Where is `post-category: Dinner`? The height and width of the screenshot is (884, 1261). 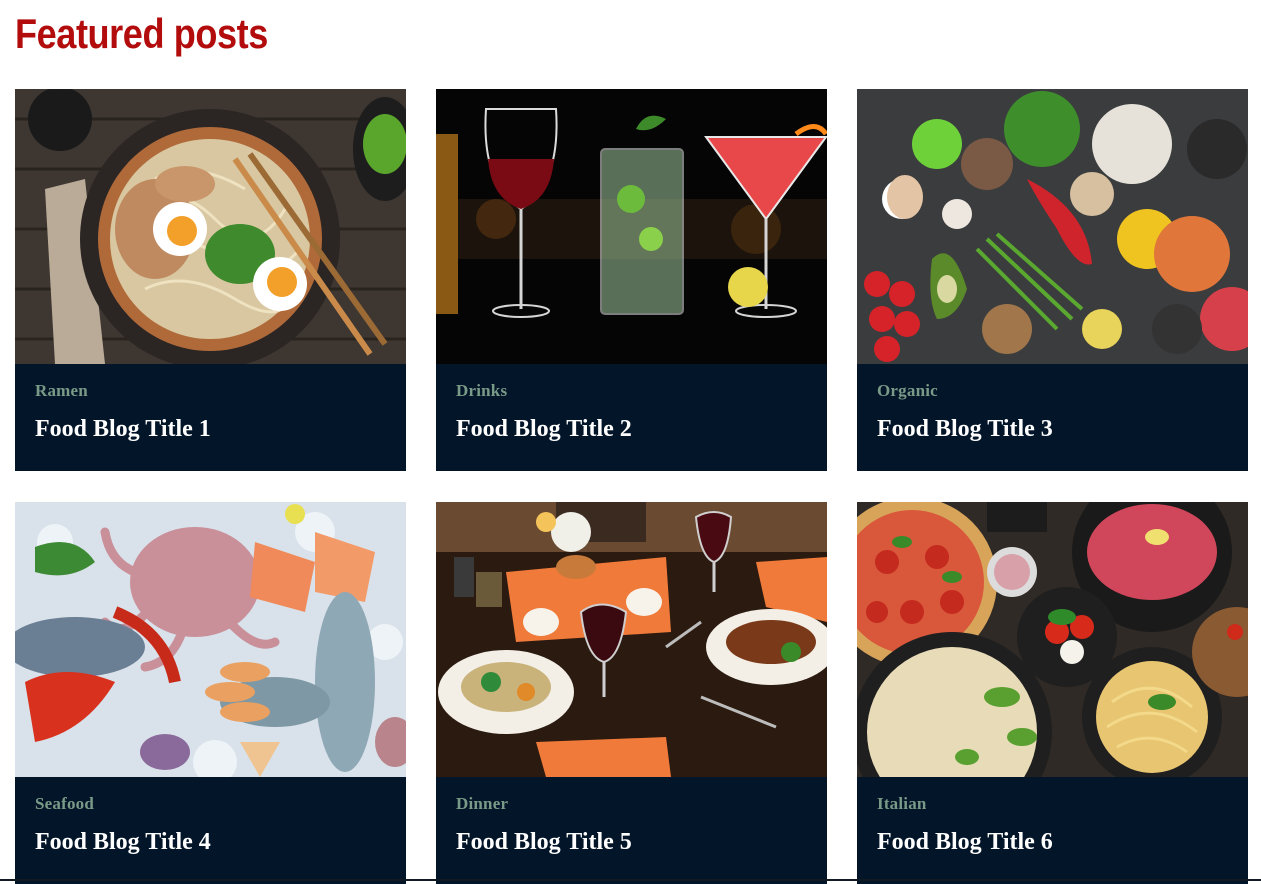 post-category: Dinner is located at coordinates (482, 804).